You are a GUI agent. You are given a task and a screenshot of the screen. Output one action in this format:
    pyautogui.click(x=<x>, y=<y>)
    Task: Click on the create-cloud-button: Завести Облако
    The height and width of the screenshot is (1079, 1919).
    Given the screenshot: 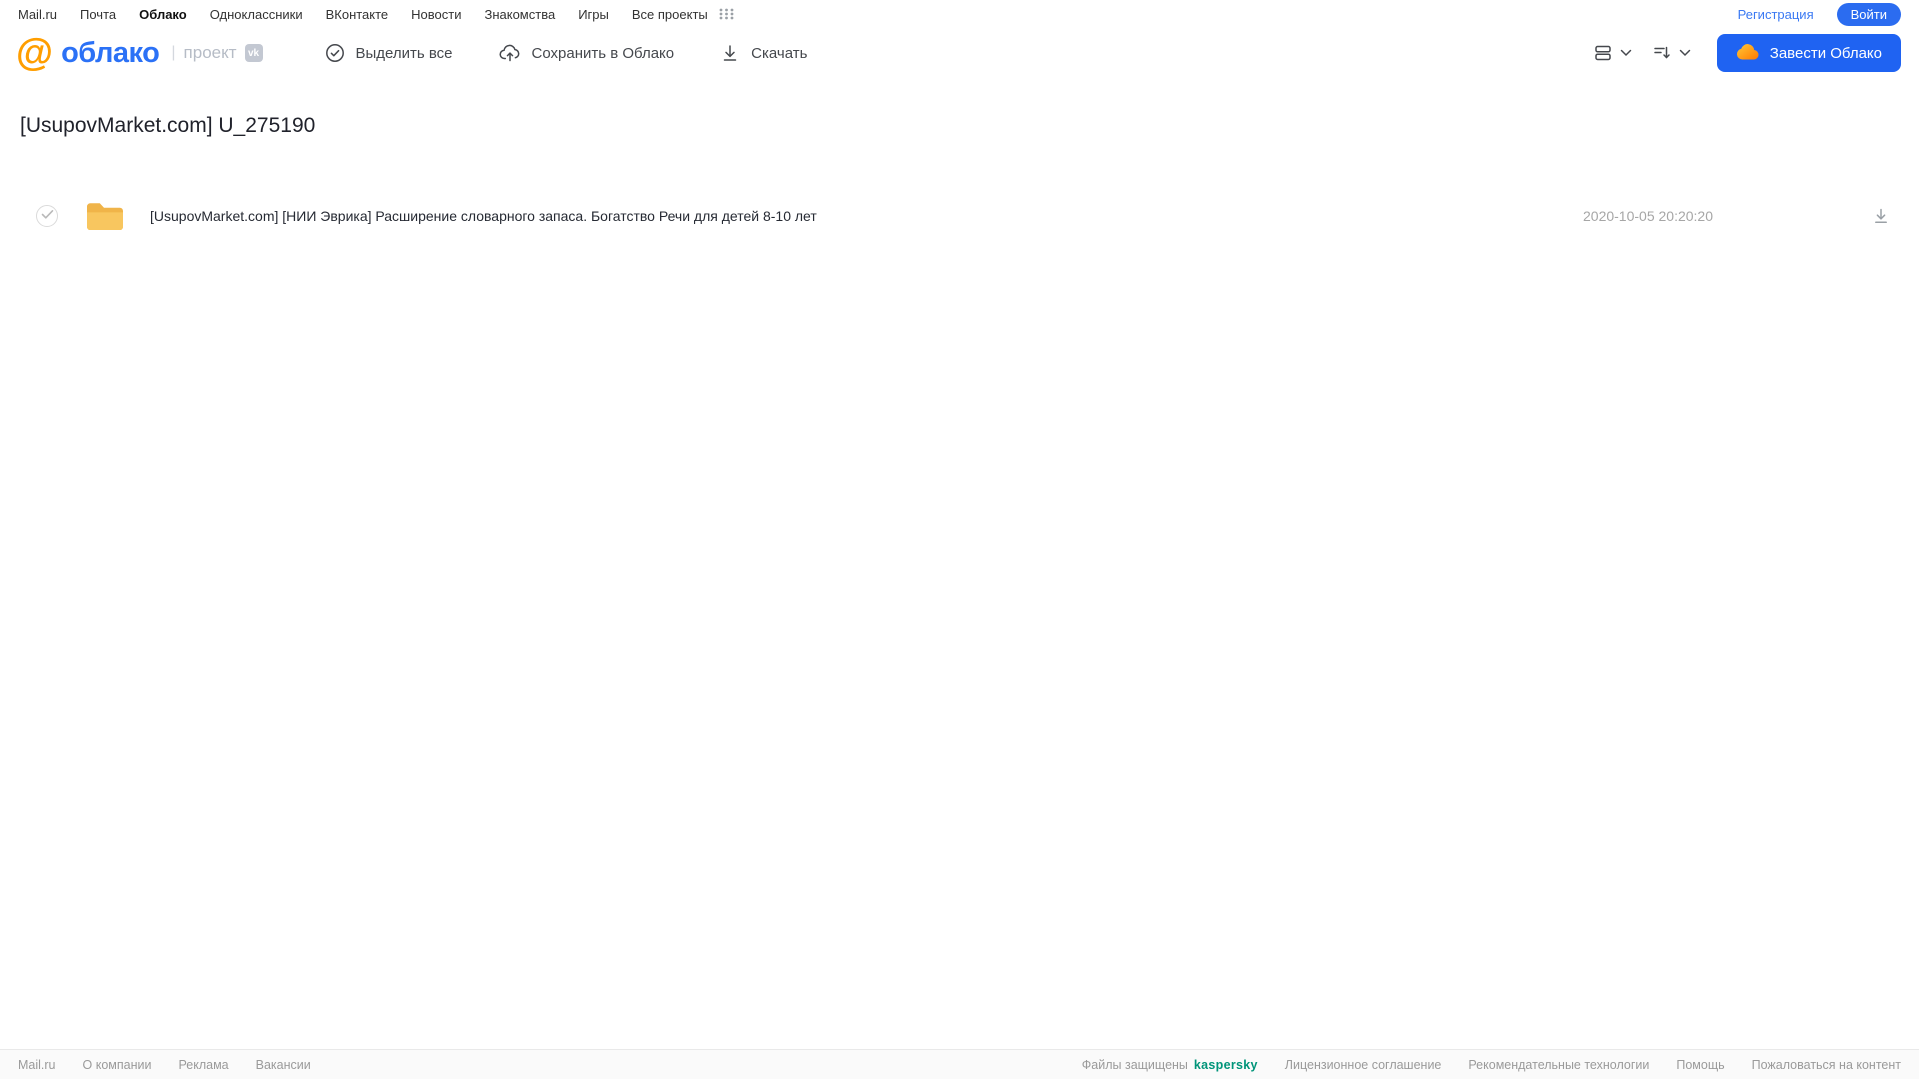 What is the action you would take?
    pyautogui.click(x=1808, y=53)
    